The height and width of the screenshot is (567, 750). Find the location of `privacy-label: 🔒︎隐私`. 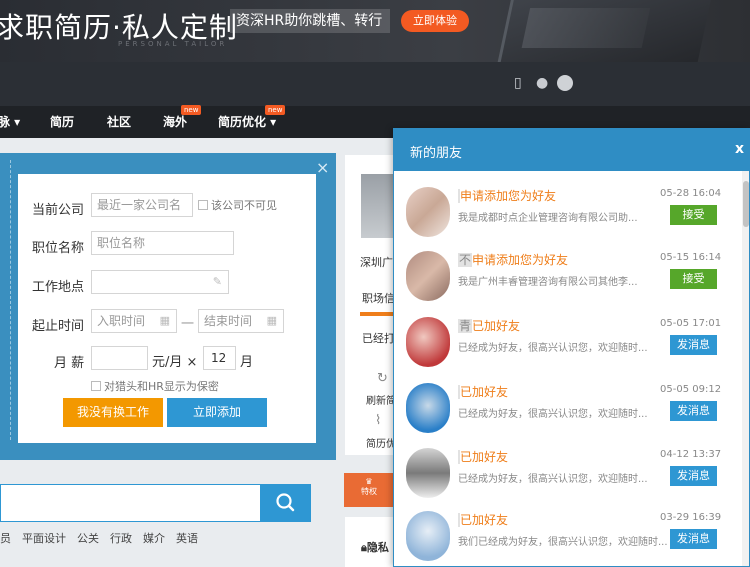

privacy-label: 🔒︎隐私 is located at coordinates (375, 547).